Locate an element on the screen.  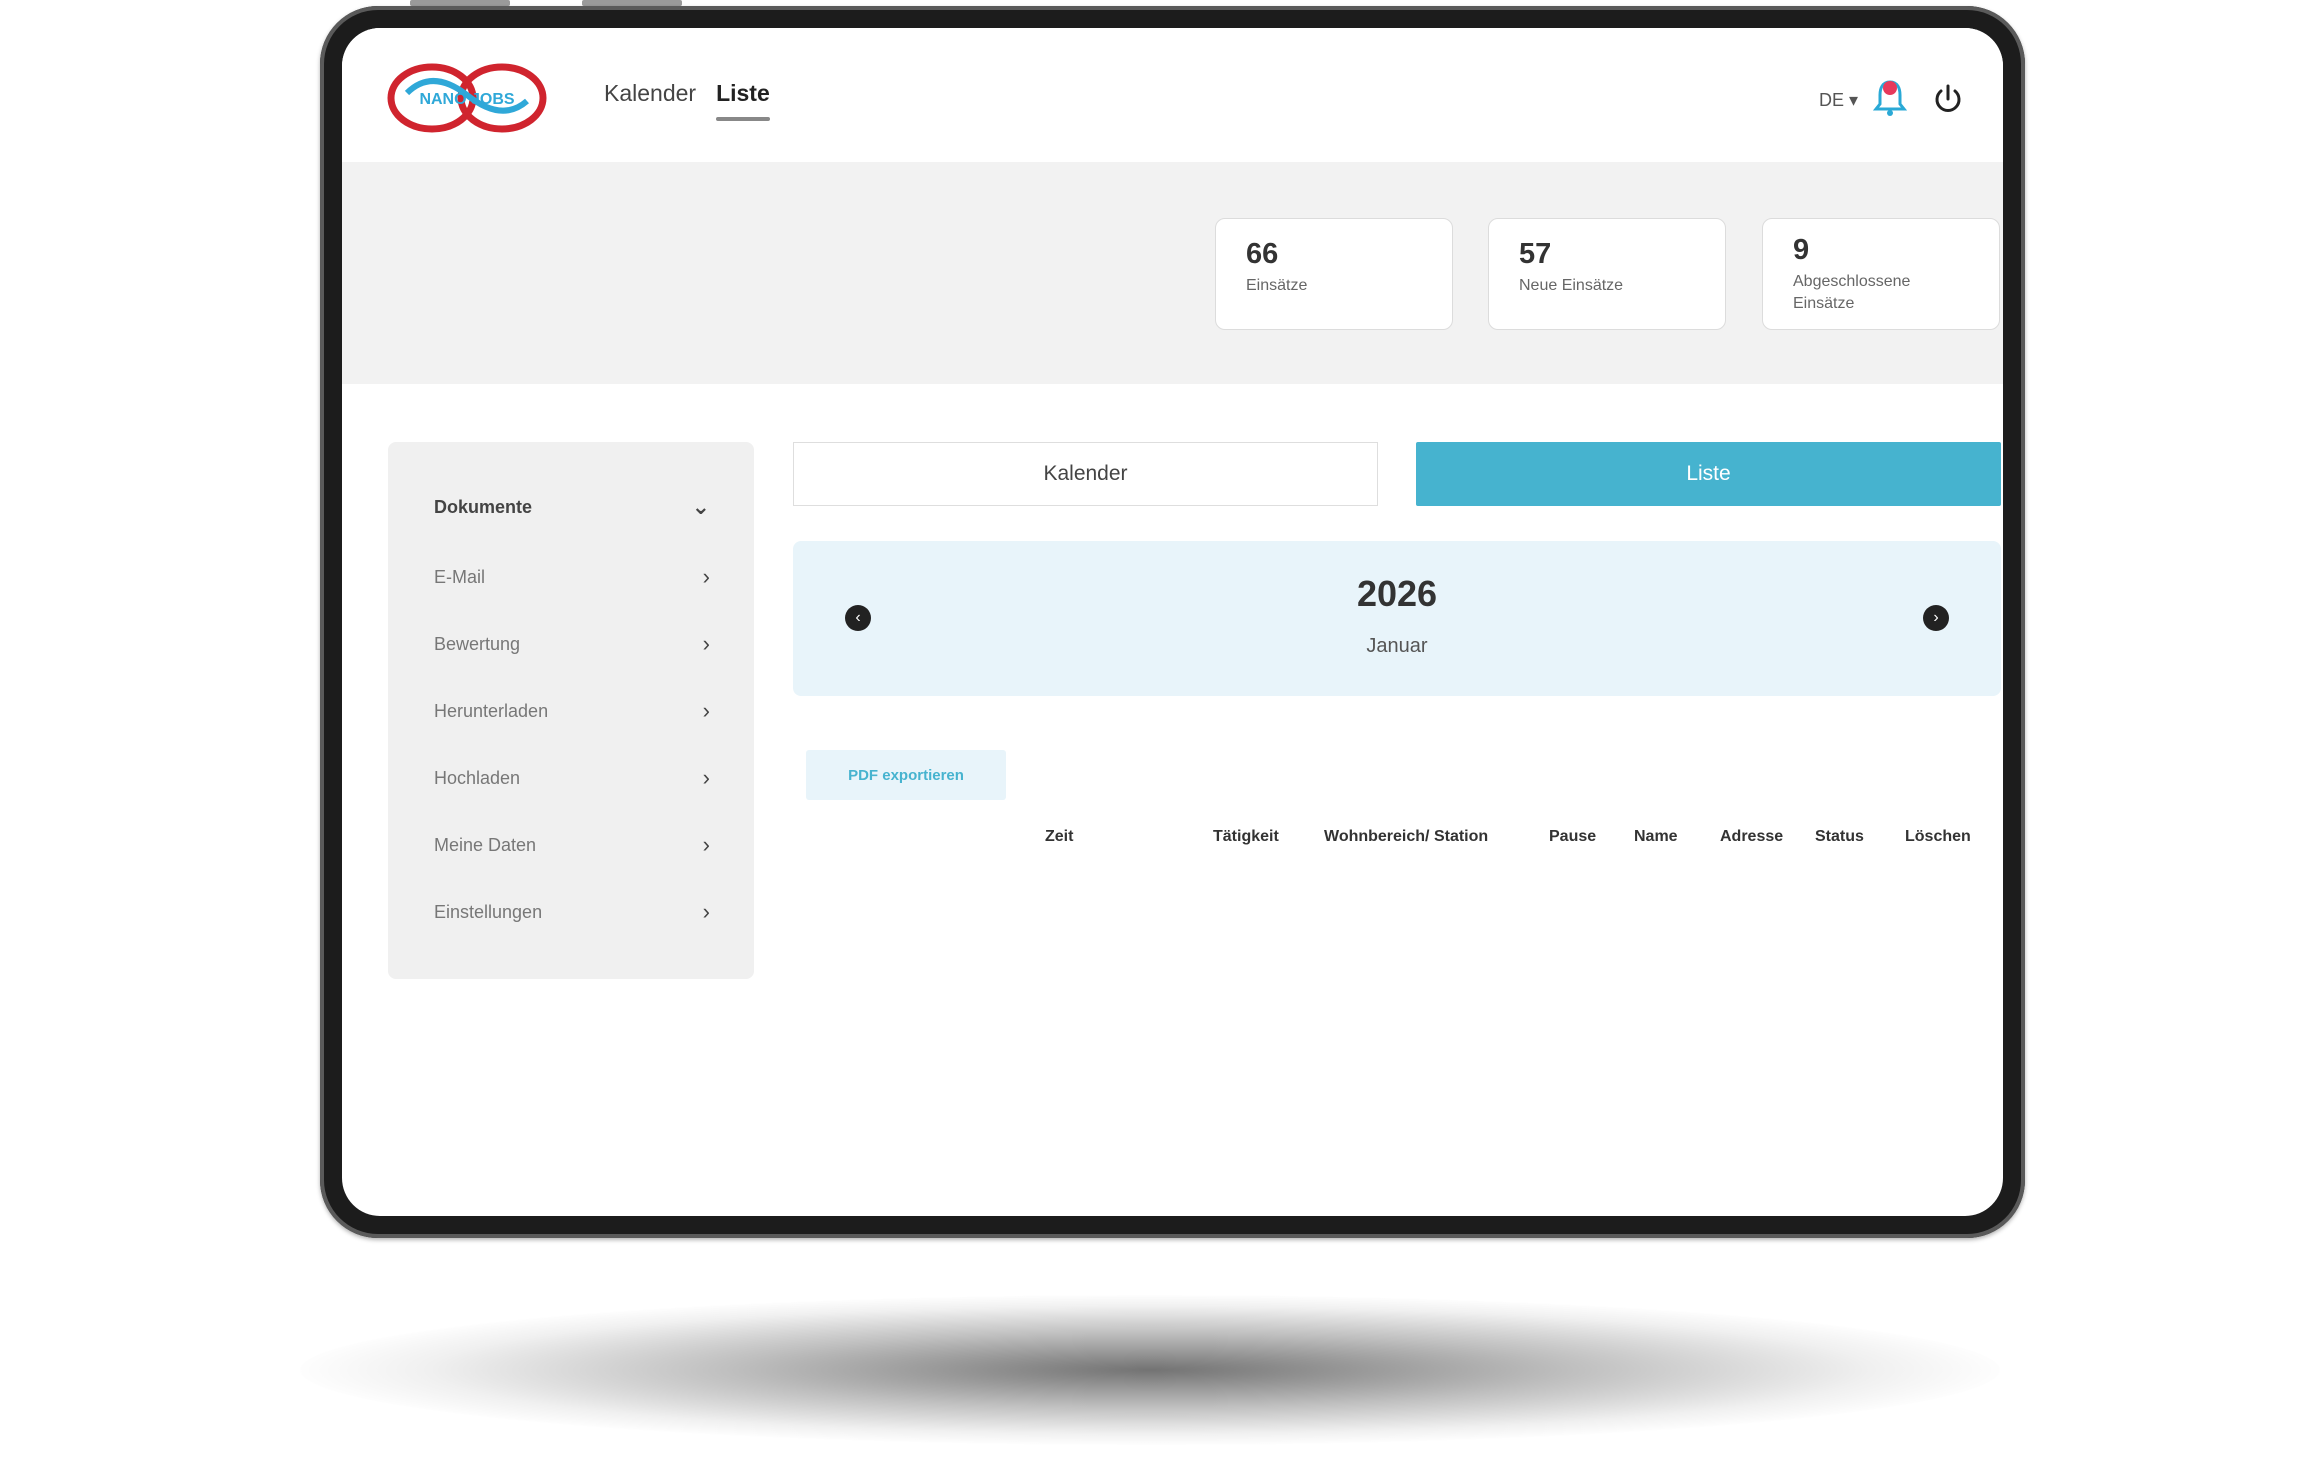
stat-card-neue-einsaetze: 57 Neue Einsätze is located at coordinates (1607, 274).